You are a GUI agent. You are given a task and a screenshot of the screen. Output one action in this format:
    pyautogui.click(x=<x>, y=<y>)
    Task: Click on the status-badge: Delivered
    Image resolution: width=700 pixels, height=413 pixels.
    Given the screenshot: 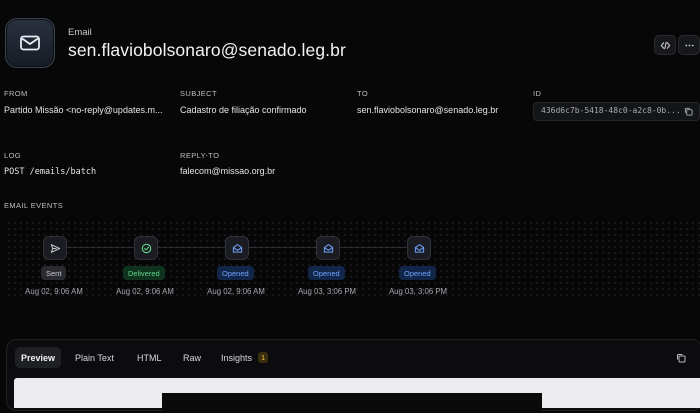 What is the action you would take?
    pyautogui.click(x=144, y=273)
    